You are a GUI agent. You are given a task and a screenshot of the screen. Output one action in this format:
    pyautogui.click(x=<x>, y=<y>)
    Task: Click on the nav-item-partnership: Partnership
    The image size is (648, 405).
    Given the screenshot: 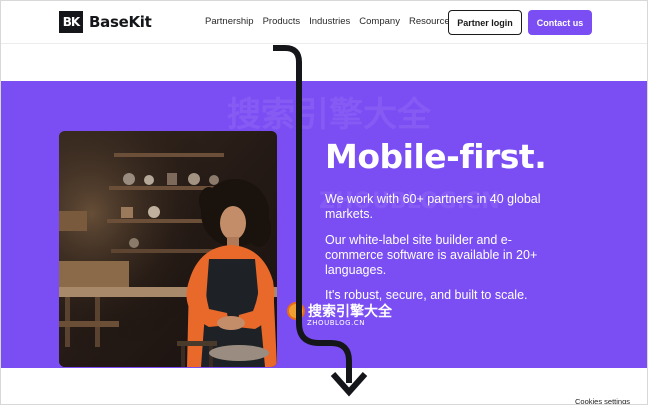 What is the action you would take?
    pyautogui.click(x=229, y=21)
    